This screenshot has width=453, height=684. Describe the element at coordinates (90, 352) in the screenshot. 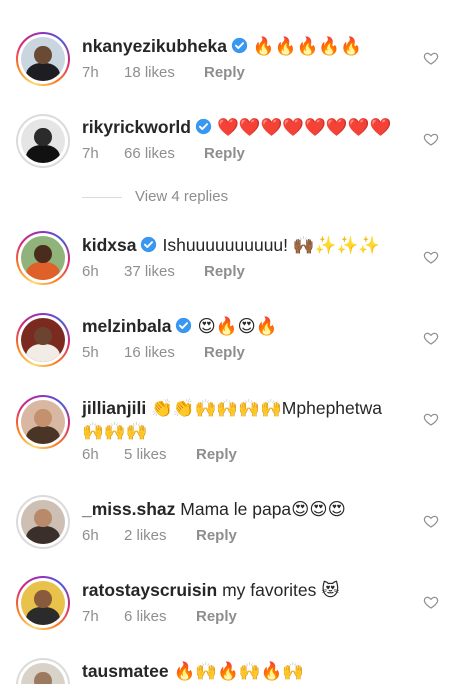

I see `comment-time: 5h` at that location.